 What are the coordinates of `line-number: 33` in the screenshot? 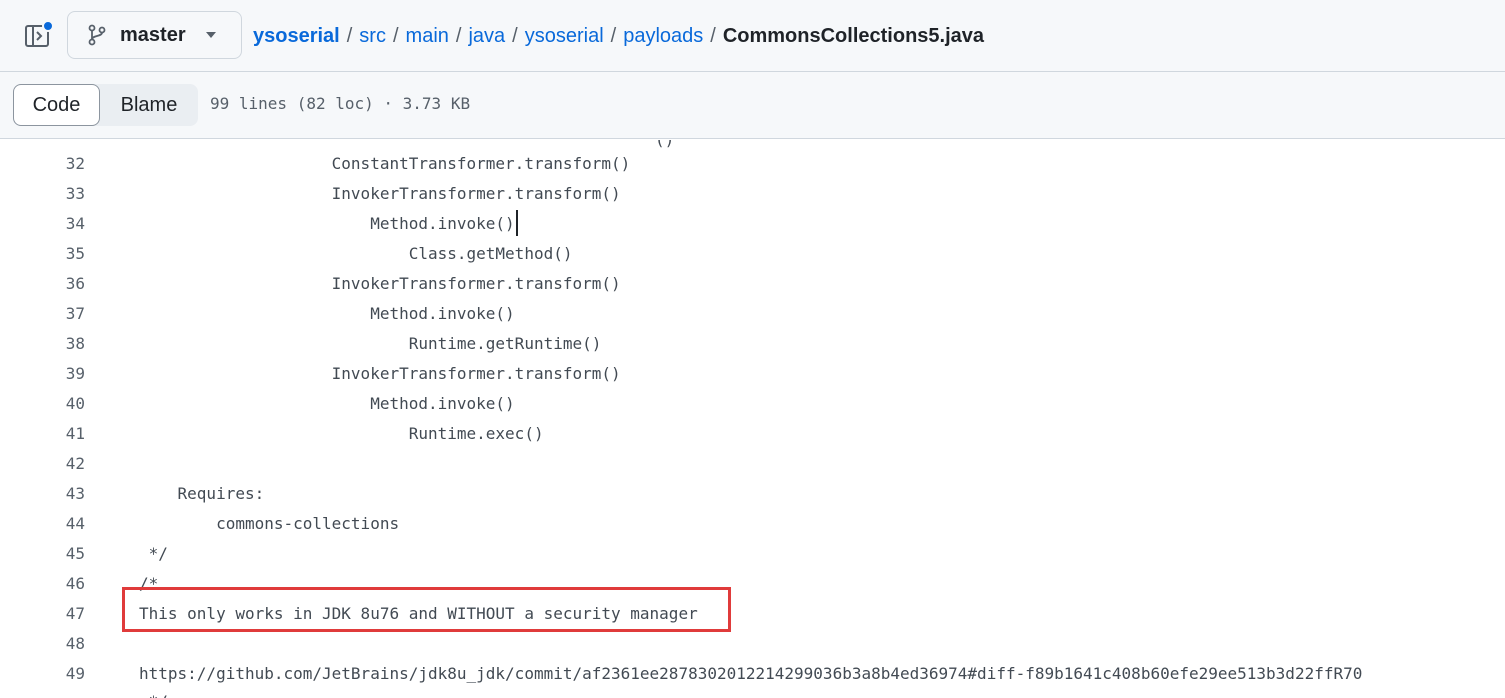 It's located at (42, 193).